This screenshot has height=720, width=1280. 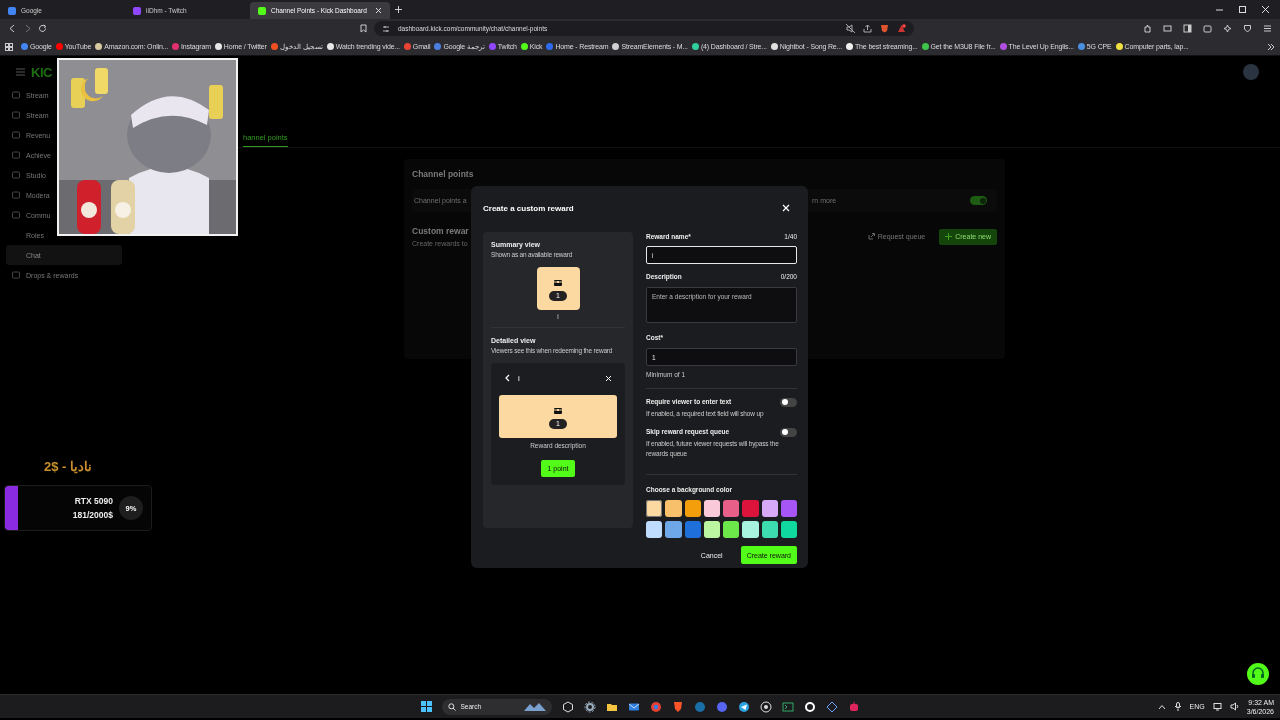 I want to click on mountain-icon, so click(x=534, y=706).